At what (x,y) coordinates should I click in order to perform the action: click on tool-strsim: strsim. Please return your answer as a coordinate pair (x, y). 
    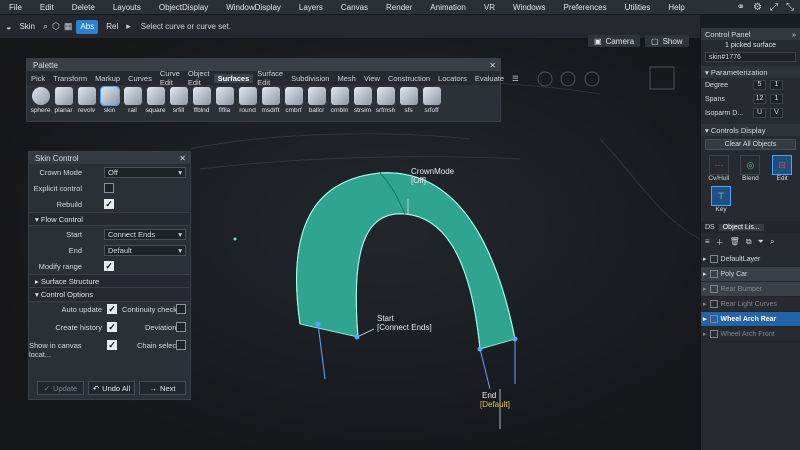
    Looking at the image, I should click on (362, 100).